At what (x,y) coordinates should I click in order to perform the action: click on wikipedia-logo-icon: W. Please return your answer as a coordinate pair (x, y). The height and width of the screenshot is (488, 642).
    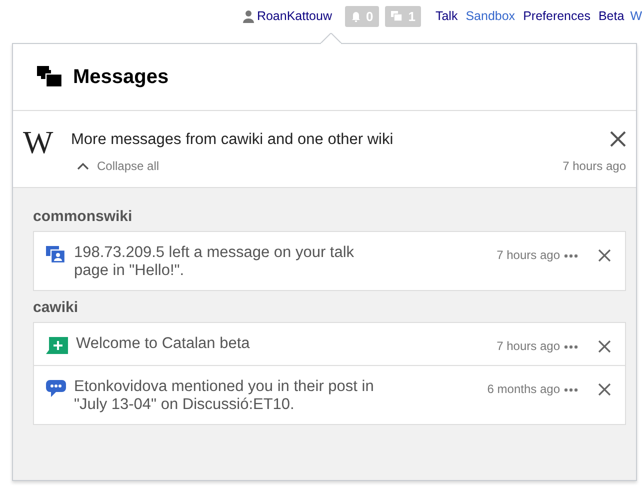
    Looking at the image, I should click on (47, 150).